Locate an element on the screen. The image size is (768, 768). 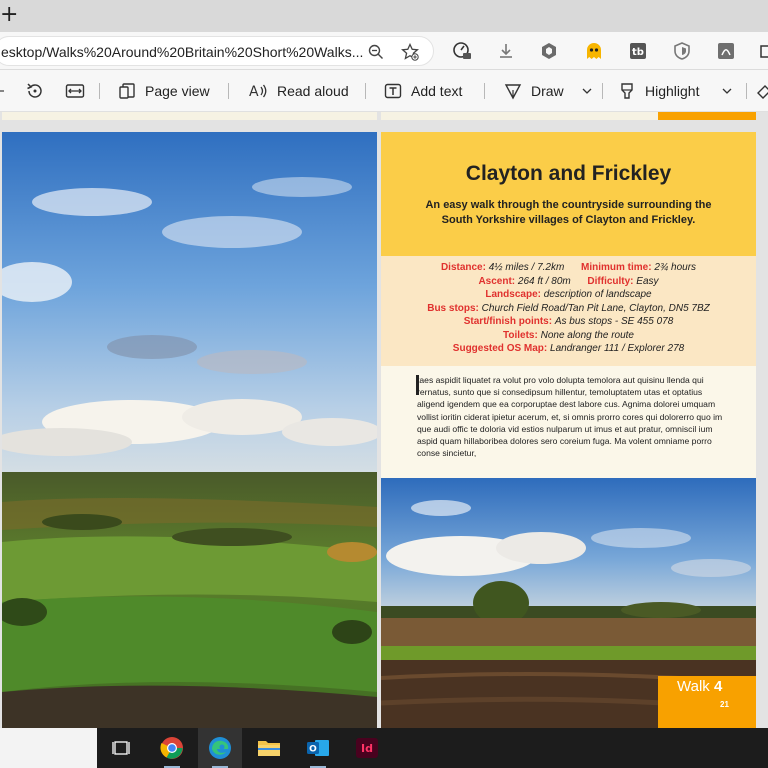
landscape-value: description of landscape is located at coordinates (597, 294).